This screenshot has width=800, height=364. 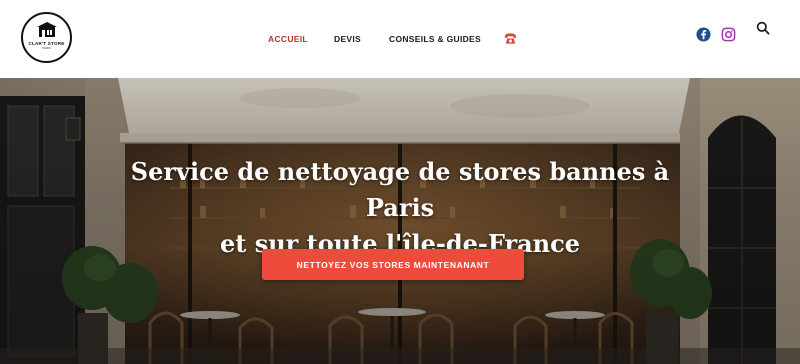 I want to click on nav-item-accueil: ACCUEIL, so click(x=288, y=39).